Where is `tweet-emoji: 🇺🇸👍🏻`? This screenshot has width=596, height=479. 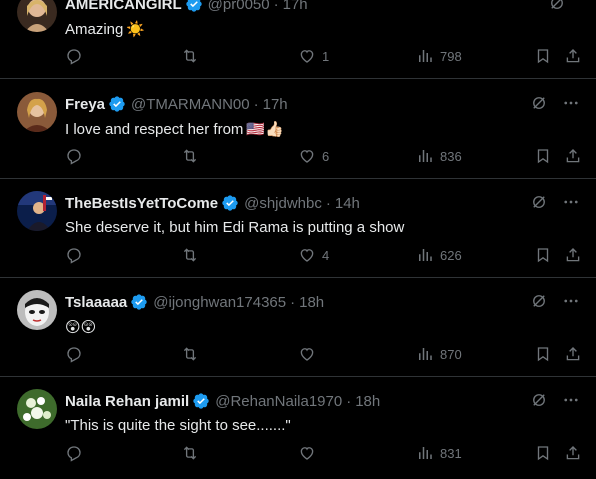 tweet-emoji: 🇺🇸👍🏻 is located at coordinates (265, 129).